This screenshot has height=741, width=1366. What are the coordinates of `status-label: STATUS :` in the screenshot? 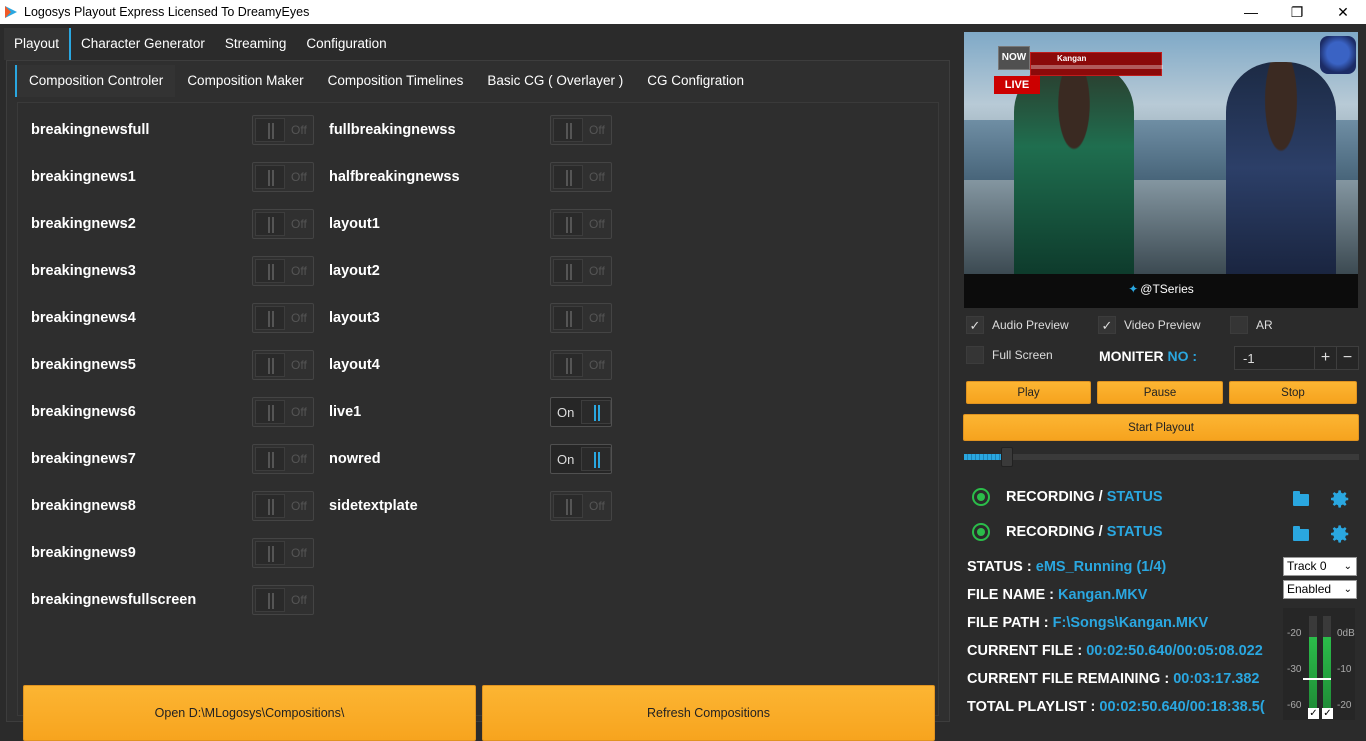 It's located at (999, 567).